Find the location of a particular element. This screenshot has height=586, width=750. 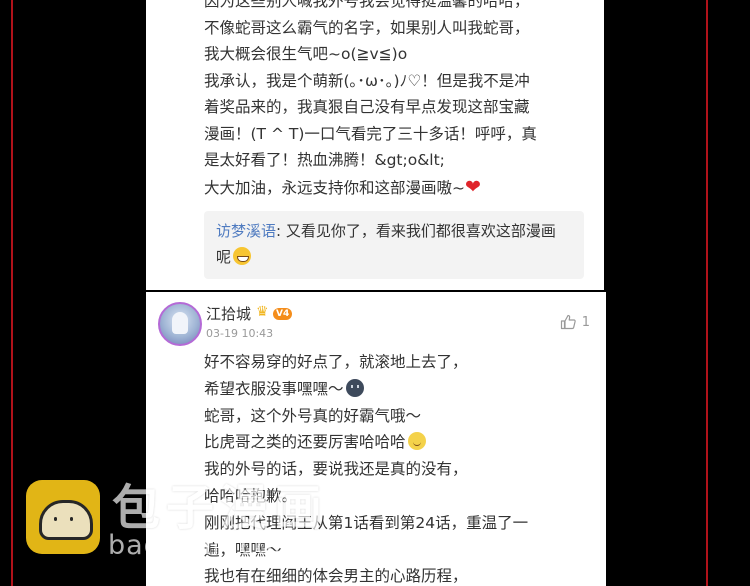

user-name: 江拾城 is located at coordinates (228, 313).